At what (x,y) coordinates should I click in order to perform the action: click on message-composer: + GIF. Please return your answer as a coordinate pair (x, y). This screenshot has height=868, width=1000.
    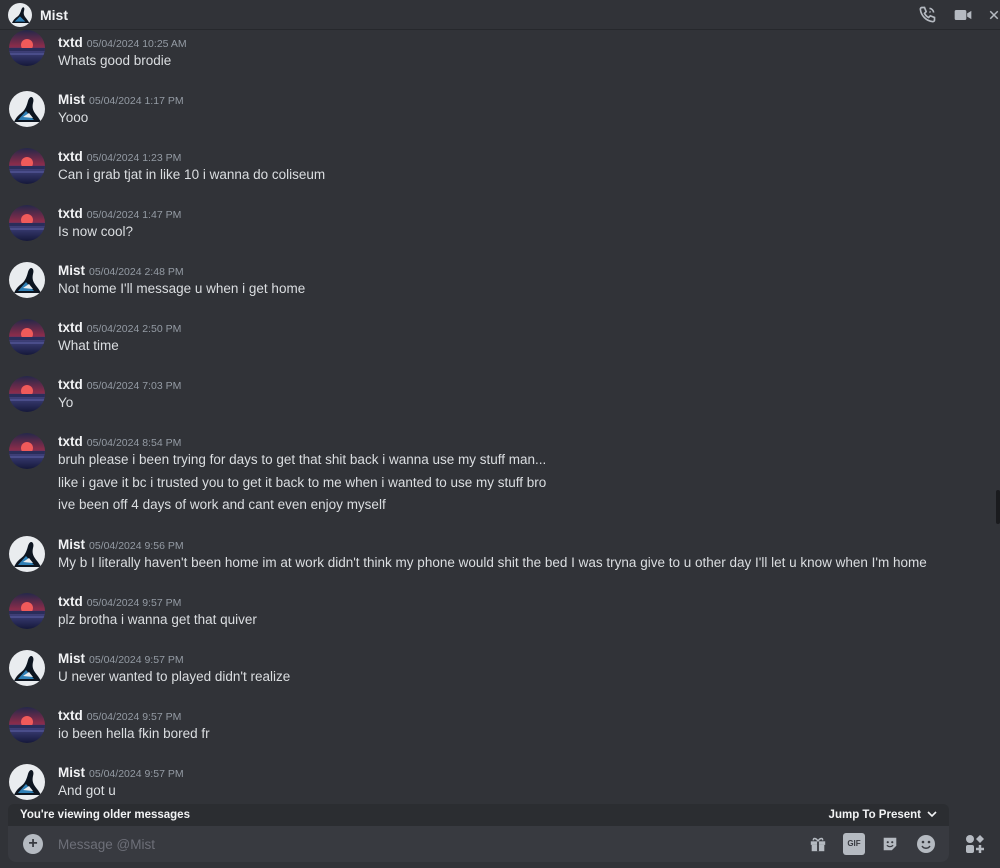
    Looking at the image, I should click on (478, 844).